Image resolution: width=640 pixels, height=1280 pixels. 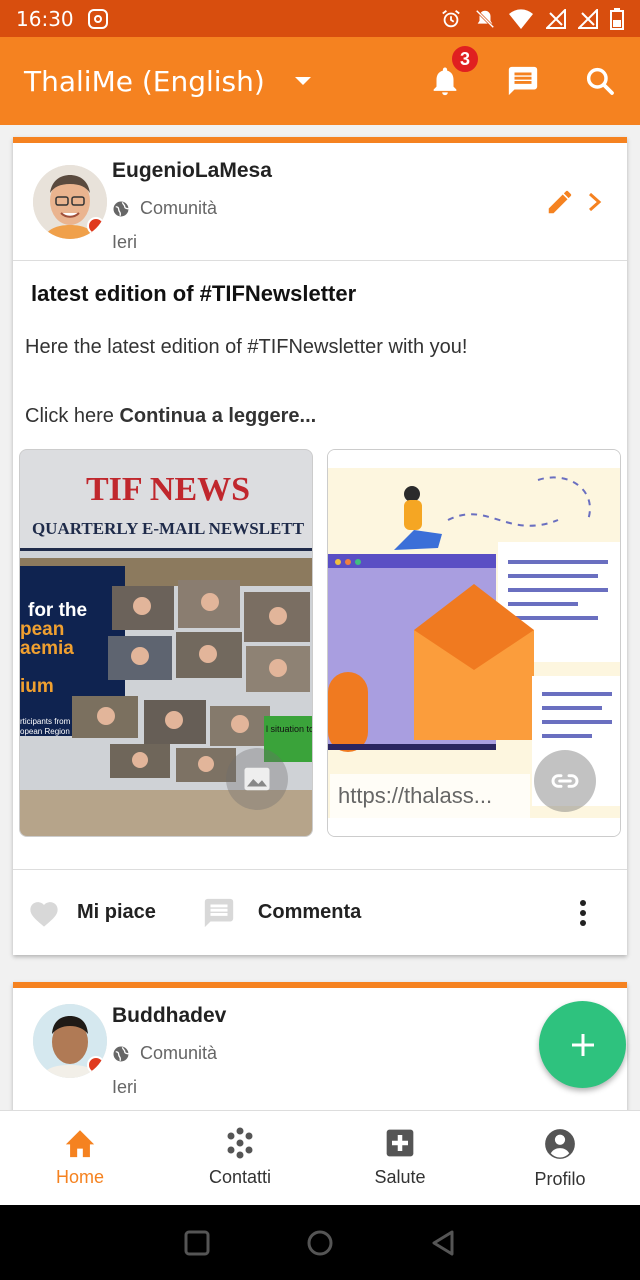 What do you see at coordinates (560, 1179) in the screenshot?
I see `nav-profile-label: Profilo` at bounding box center [560, 1179].